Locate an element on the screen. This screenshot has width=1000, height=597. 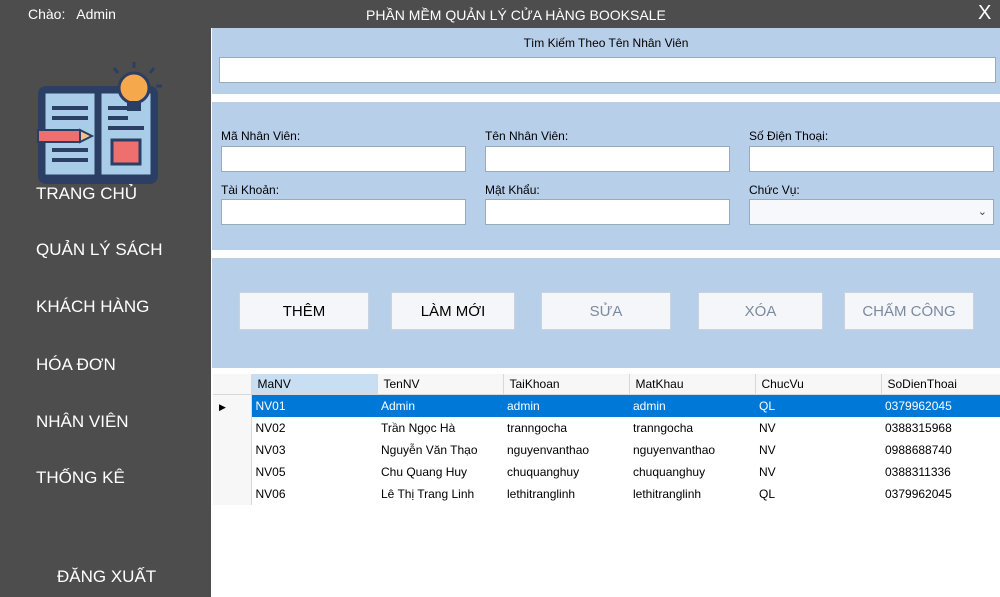
close-button: X is located at coordinates (984, 13).